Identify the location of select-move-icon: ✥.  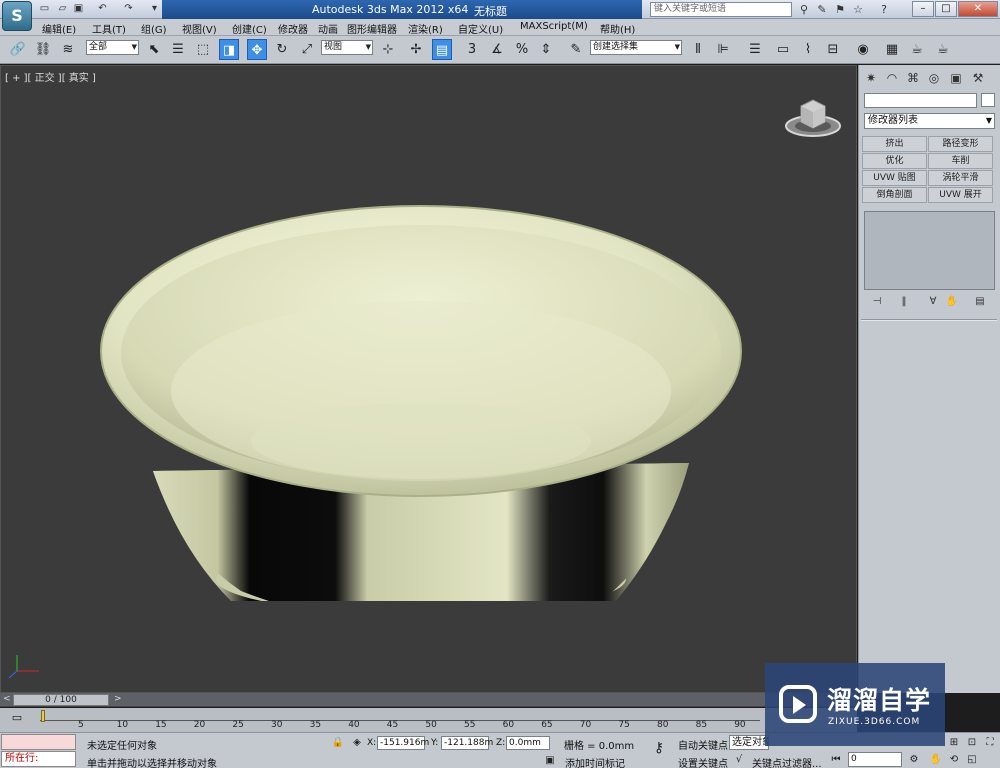
(257, 49).